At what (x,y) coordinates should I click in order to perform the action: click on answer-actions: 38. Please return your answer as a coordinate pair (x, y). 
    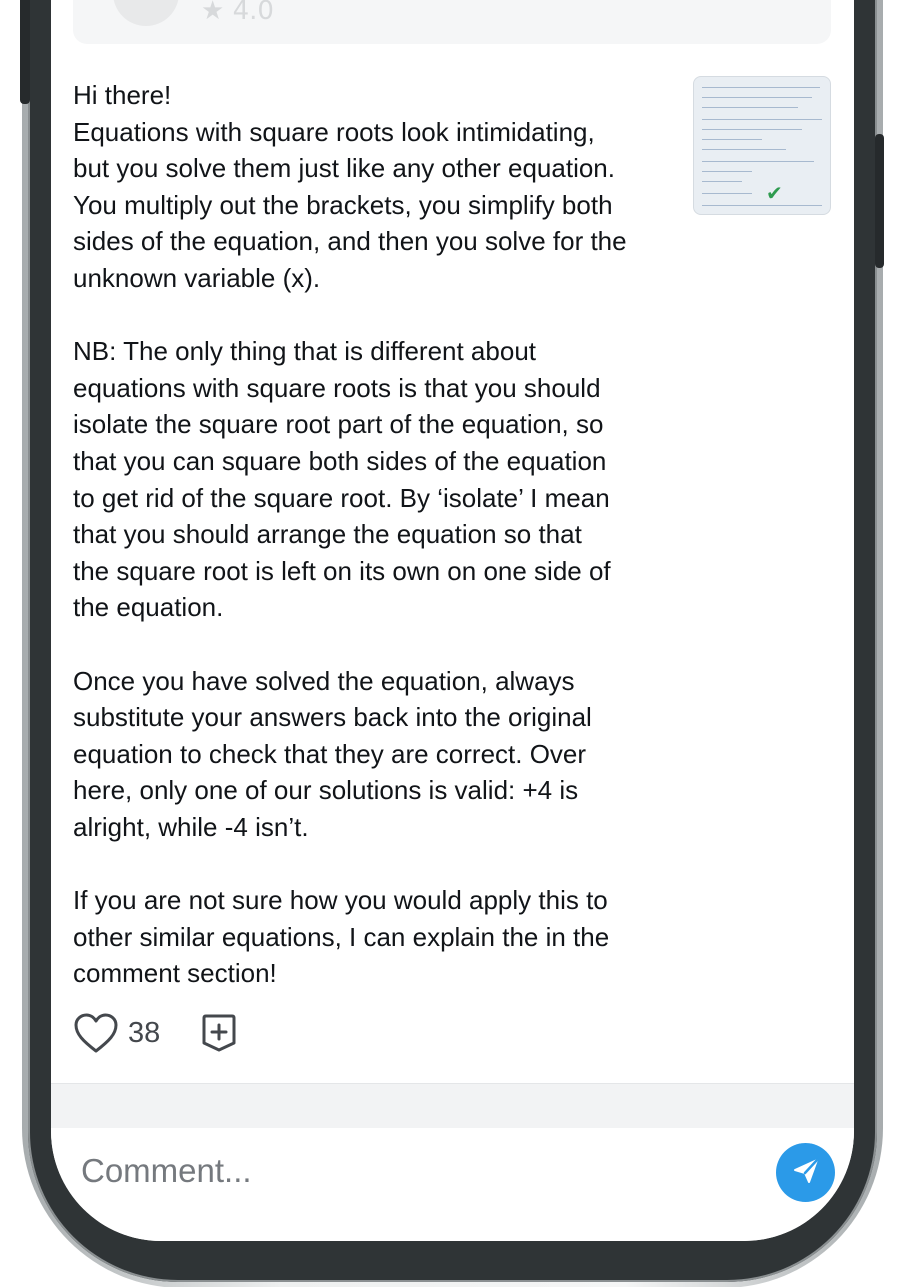
    Looking at the image, I should click on (155, 1033).